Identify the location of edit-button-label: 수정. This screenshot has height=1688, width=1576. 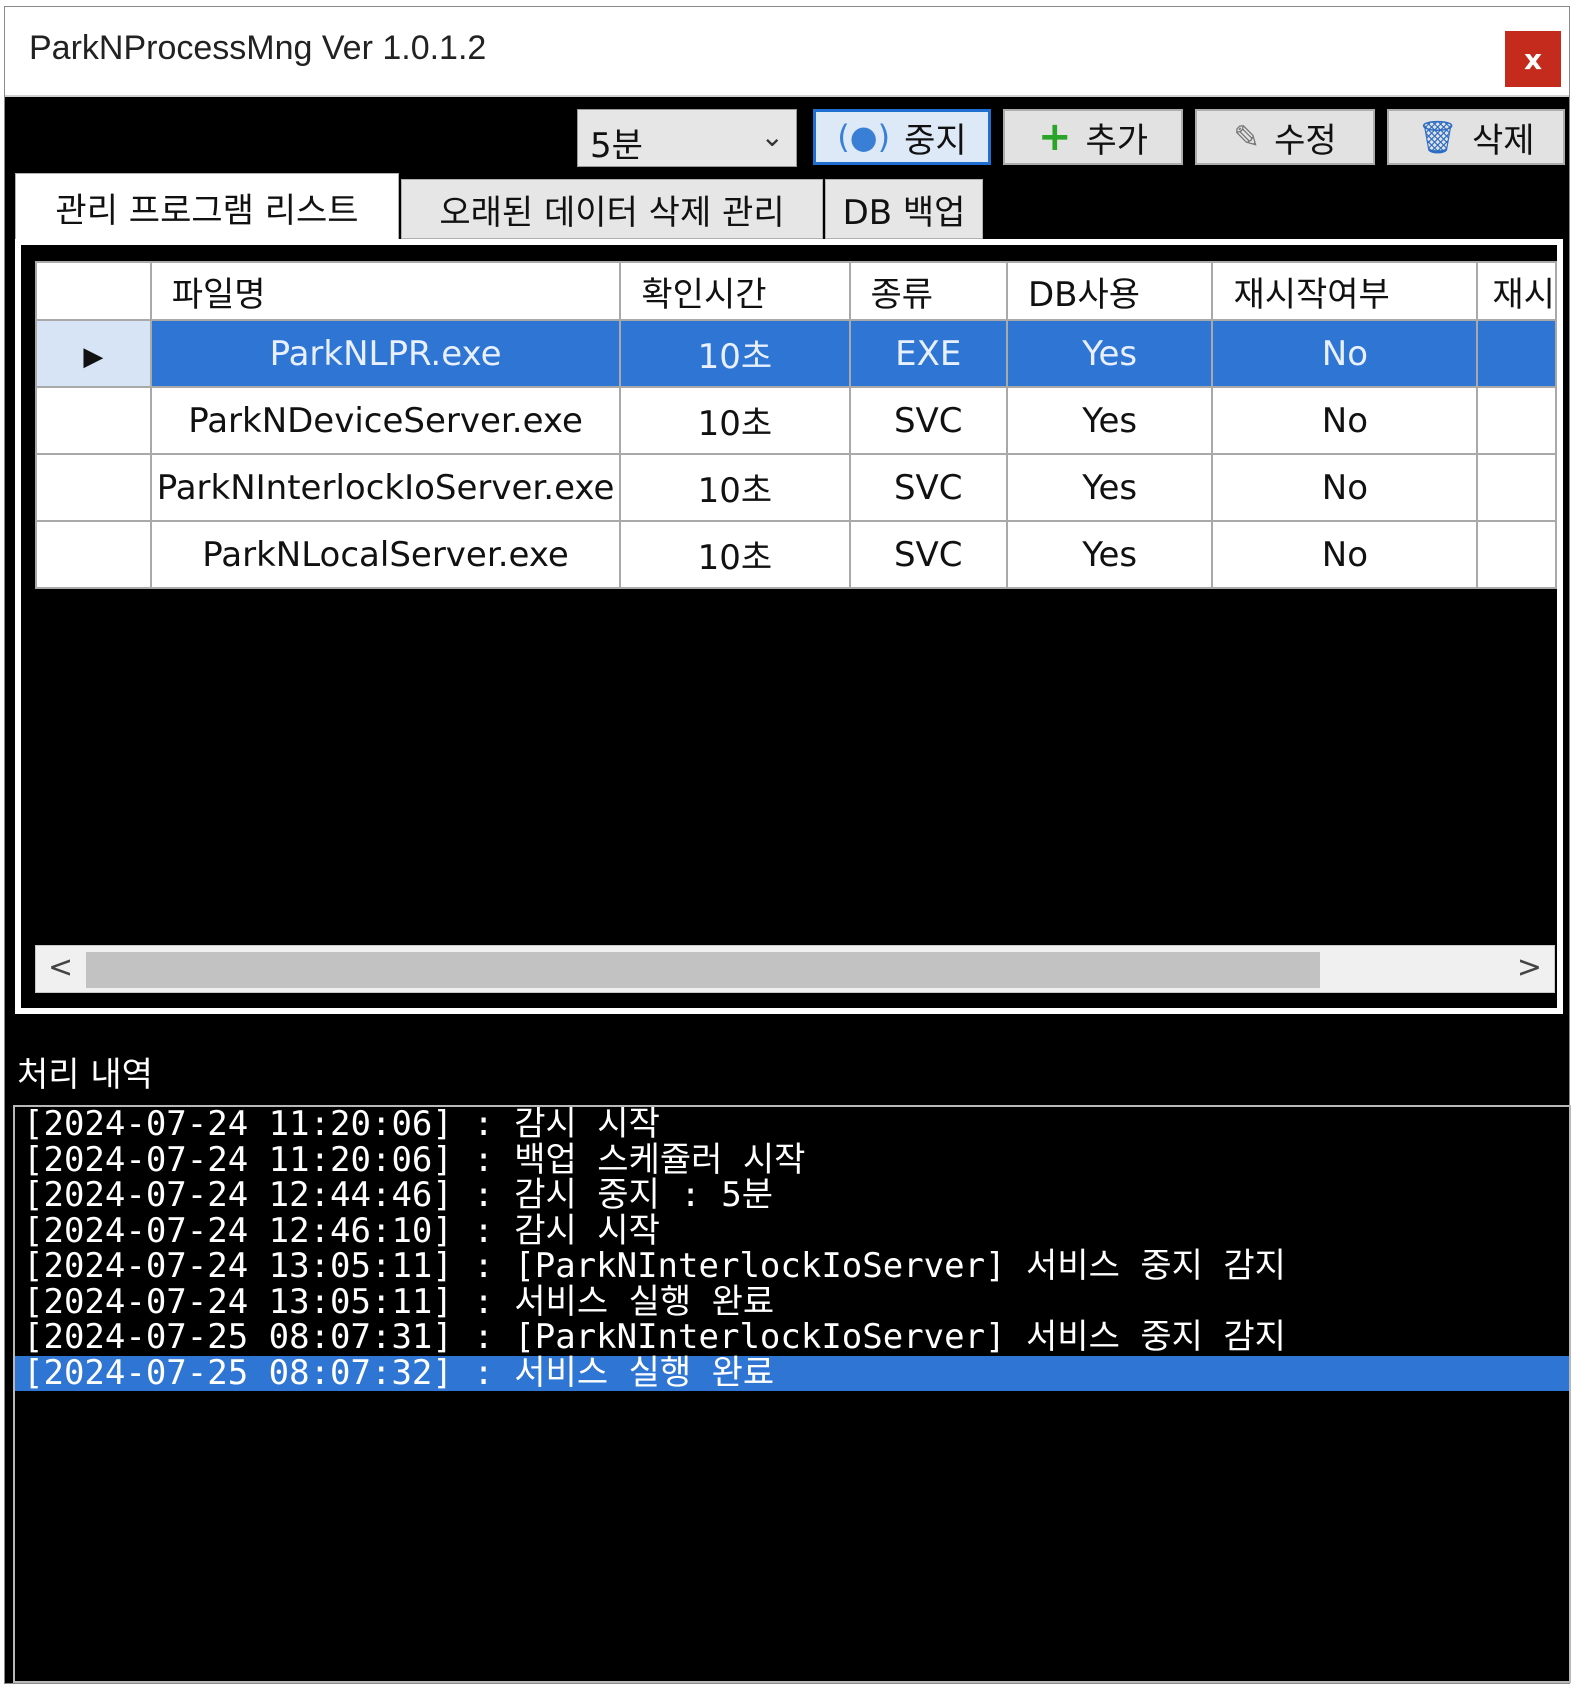
(1305, 140).